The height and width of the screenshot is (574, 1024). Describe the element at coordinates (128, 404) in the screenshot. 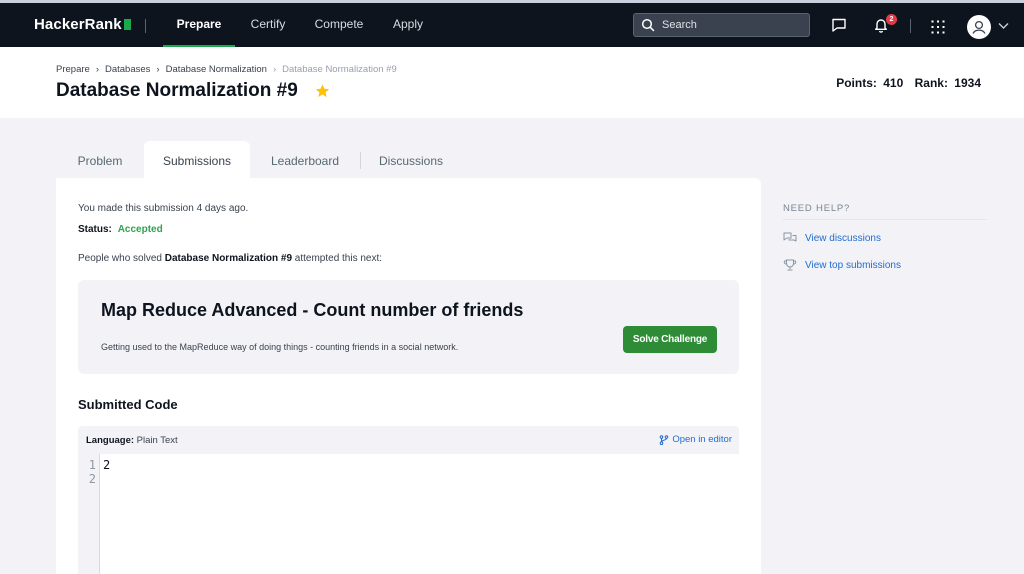

I see `submitted-code-heading: Submitted Code` at that location.